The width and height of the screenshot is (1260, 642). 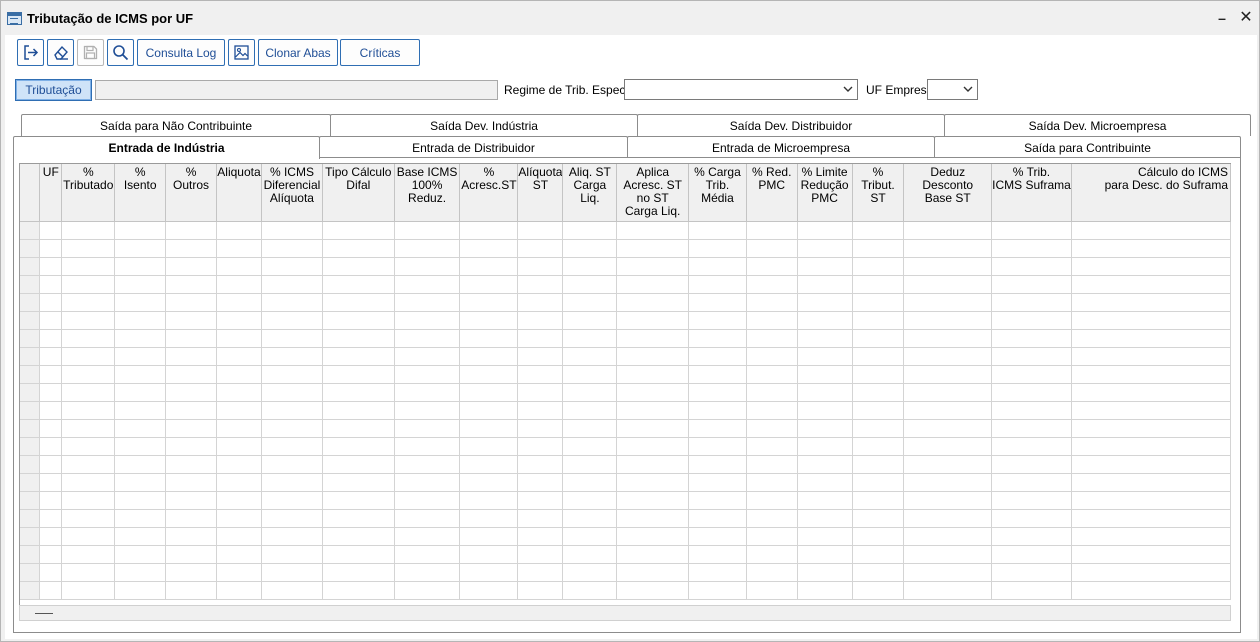 I want to click on table-row, so click(x=625, y=482).